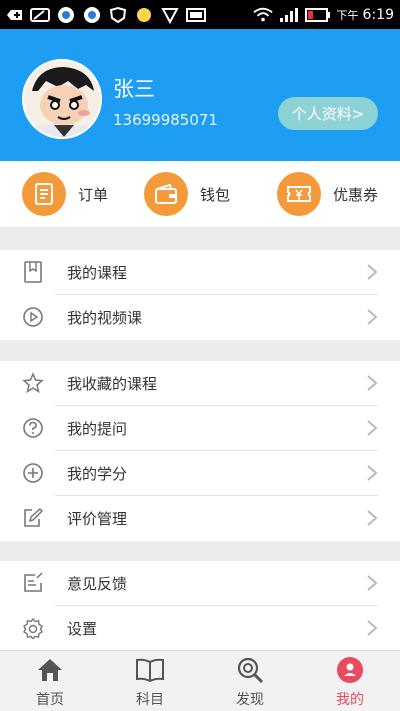  I want to click on question-circle-icon, so click(33, 428).